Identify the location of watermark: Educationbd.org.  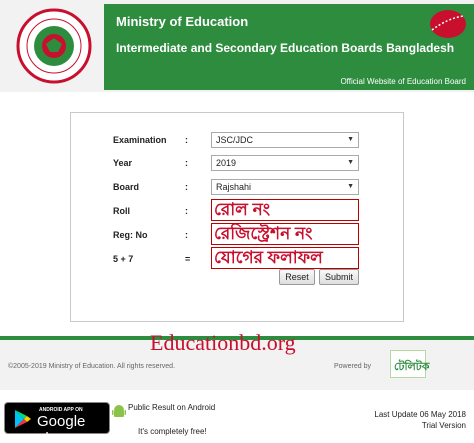
(223, 342).